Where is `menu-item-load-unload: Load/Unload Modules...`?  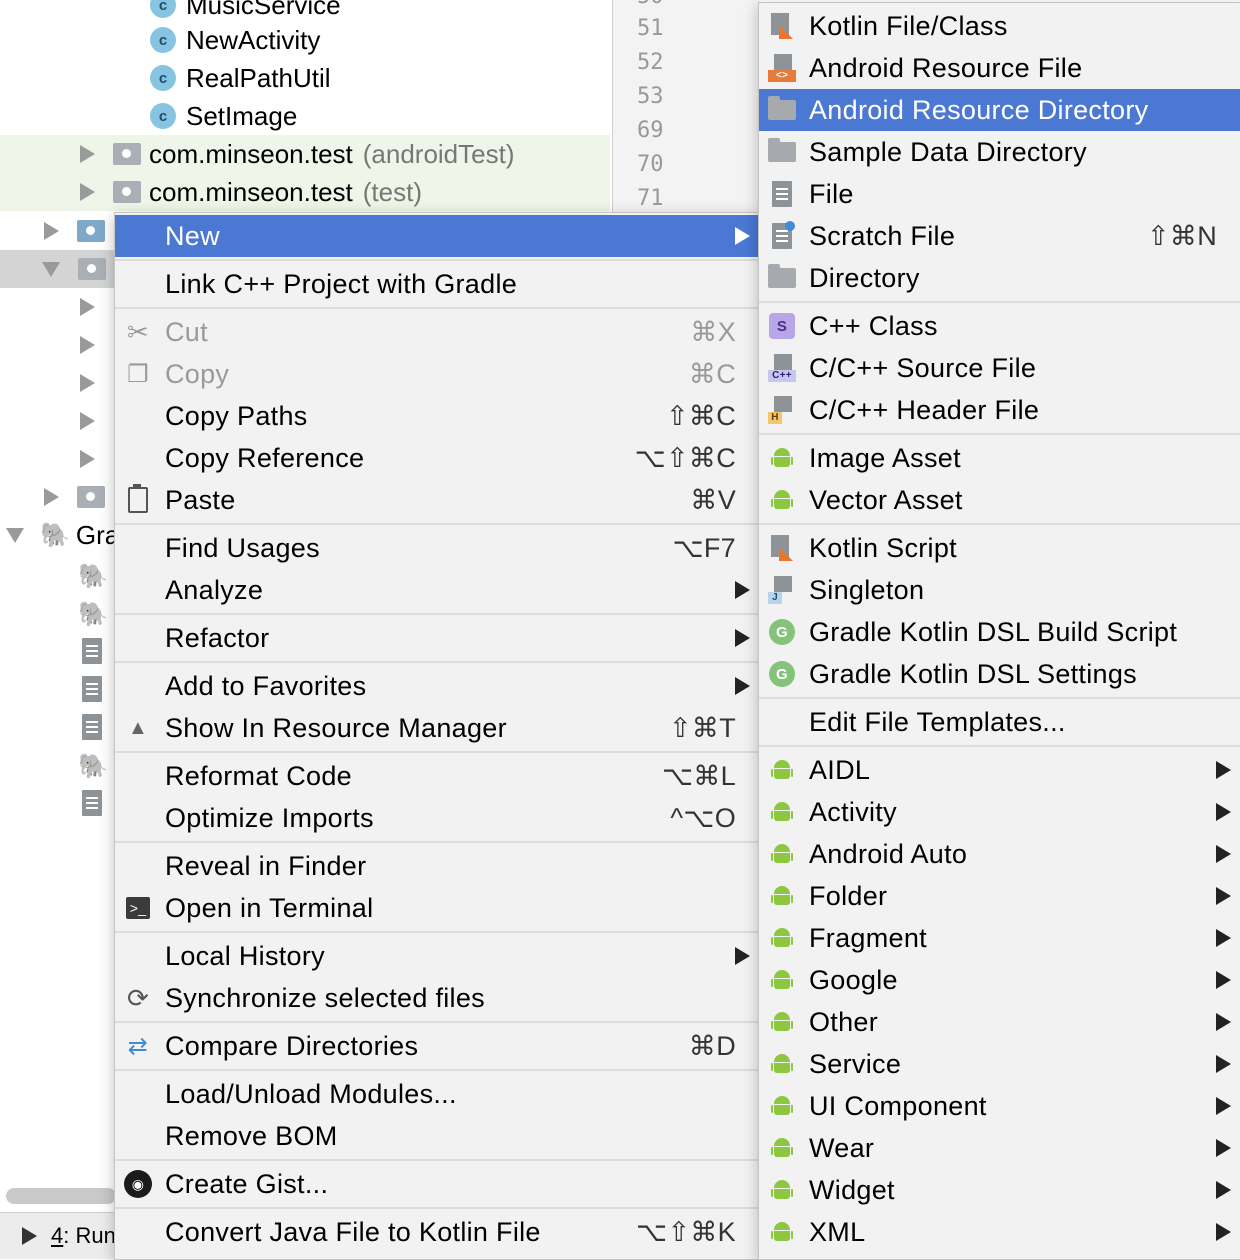
menu-item-load-unload: Load/Unload Modules... is located at coordinates (437, 1094).